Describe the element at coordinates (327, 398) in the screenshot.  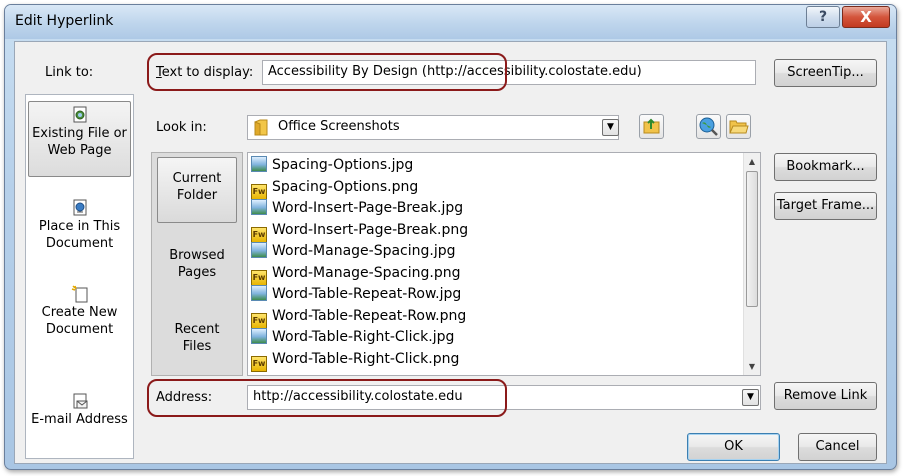
I see `highlight-address` at that location.